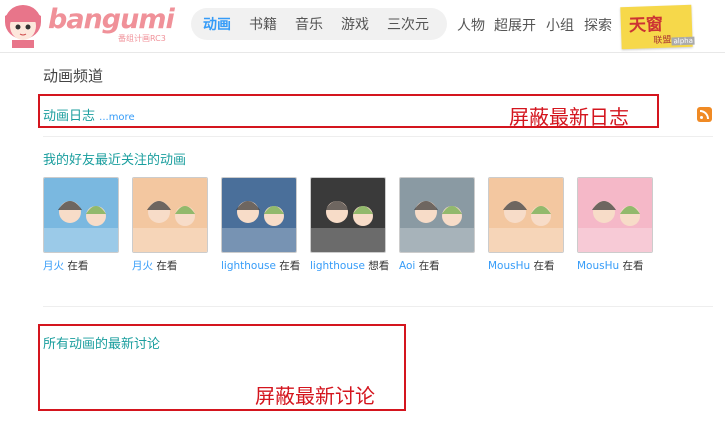 The image size is (725, 432). What do you see at coordinates (515, 25) in the screenshot?
I see `nav-rakuen: 超展开` at bounding box center [515, 25].